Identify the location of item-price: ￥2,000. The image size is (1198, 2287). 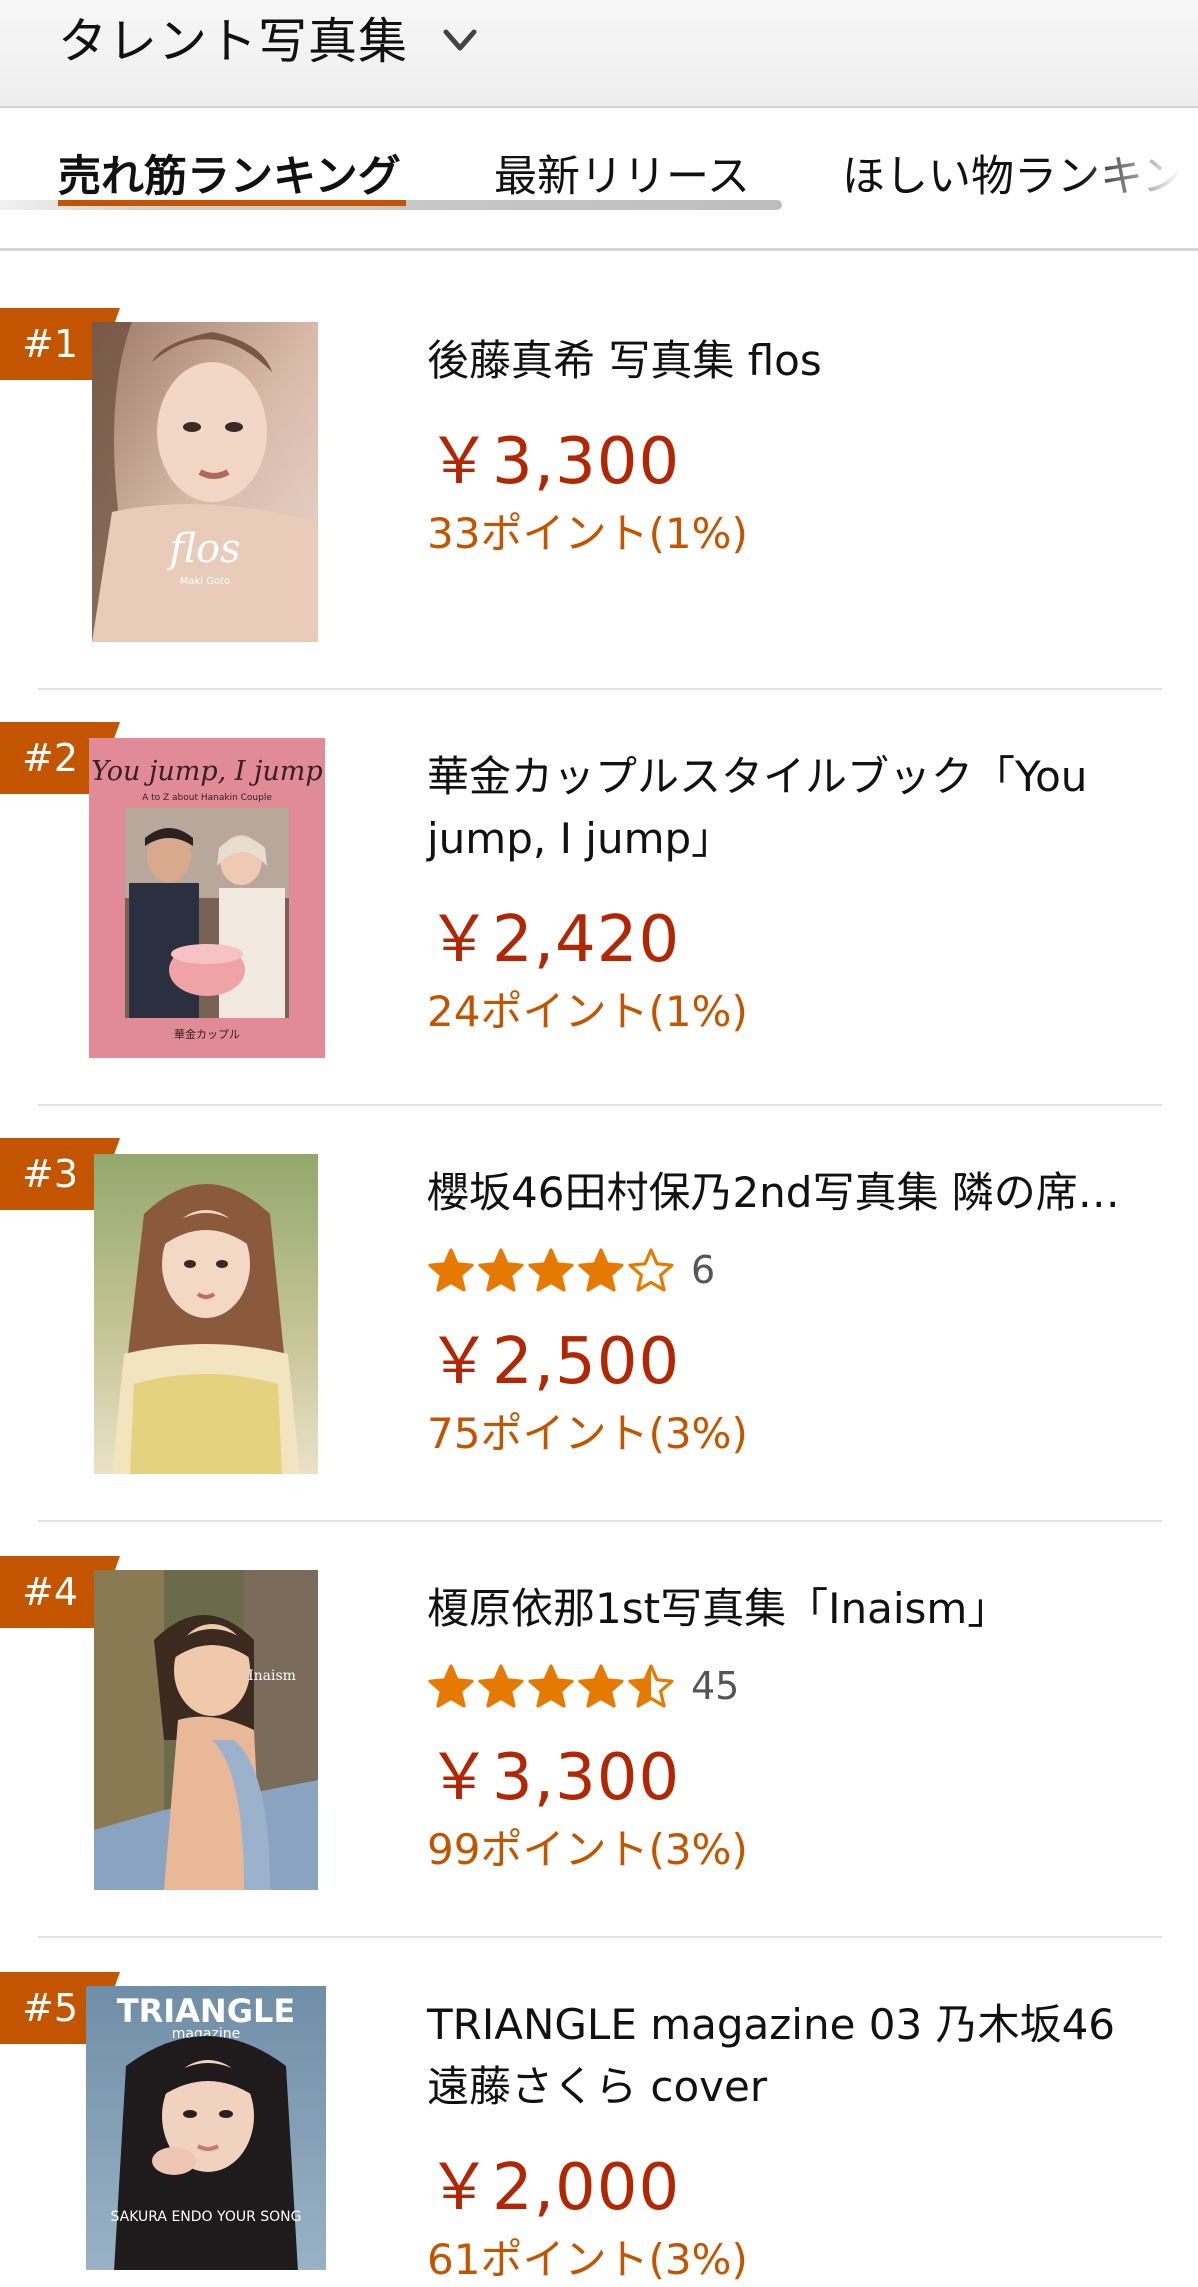
(554, 2188).